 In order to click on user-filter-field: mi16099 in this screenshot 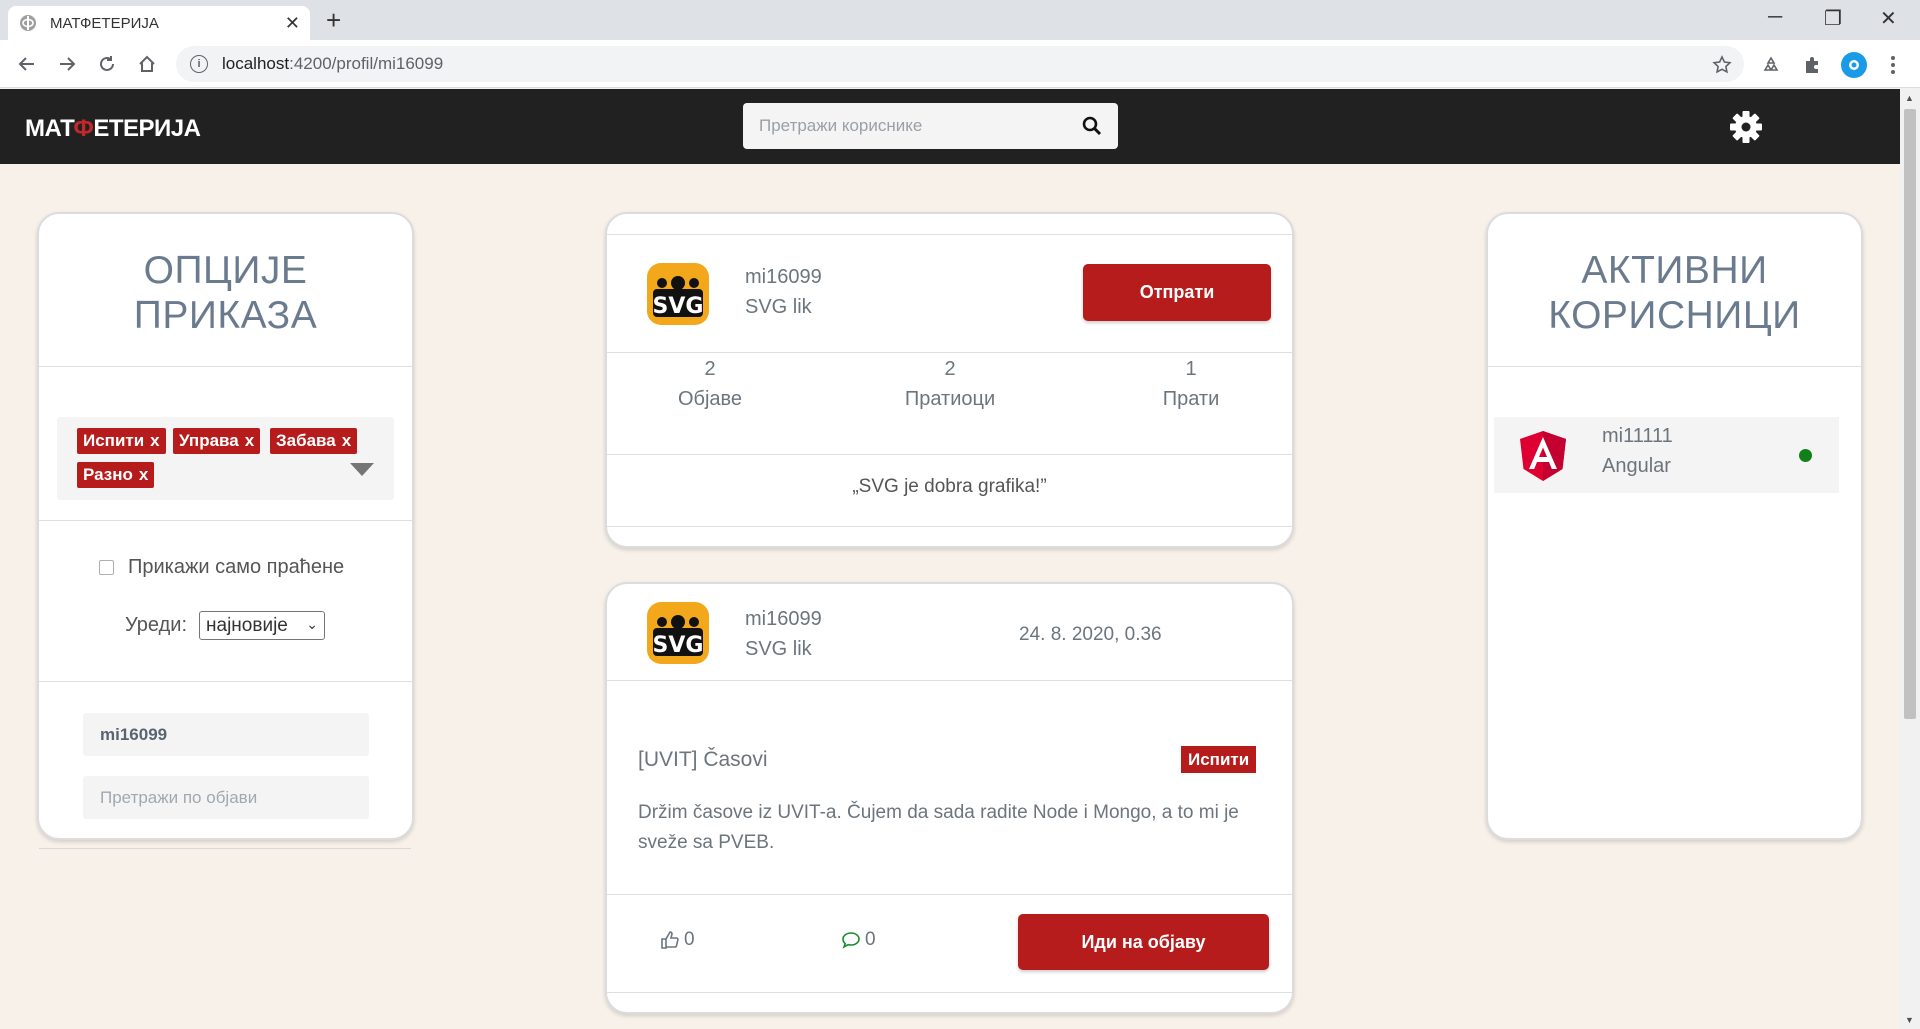, I will do `click(226, 734)`.